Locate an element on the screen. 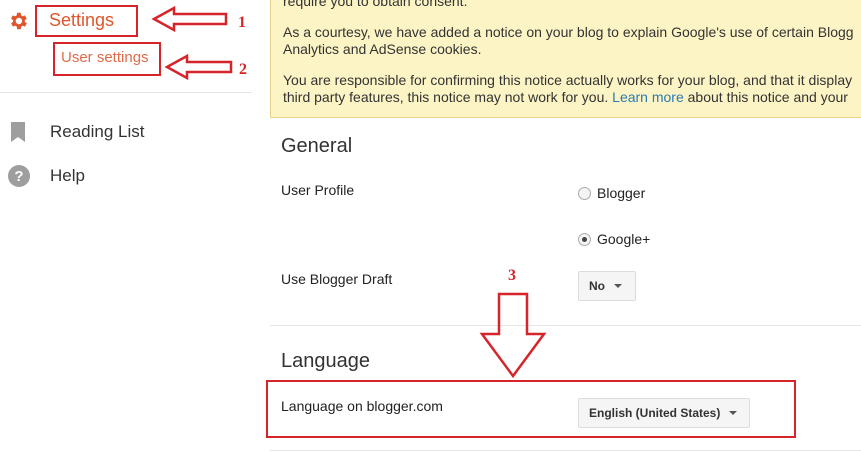 The width and height of the screenshot is (861, 453). bookmark-icon is located at coordinates (18, 132).